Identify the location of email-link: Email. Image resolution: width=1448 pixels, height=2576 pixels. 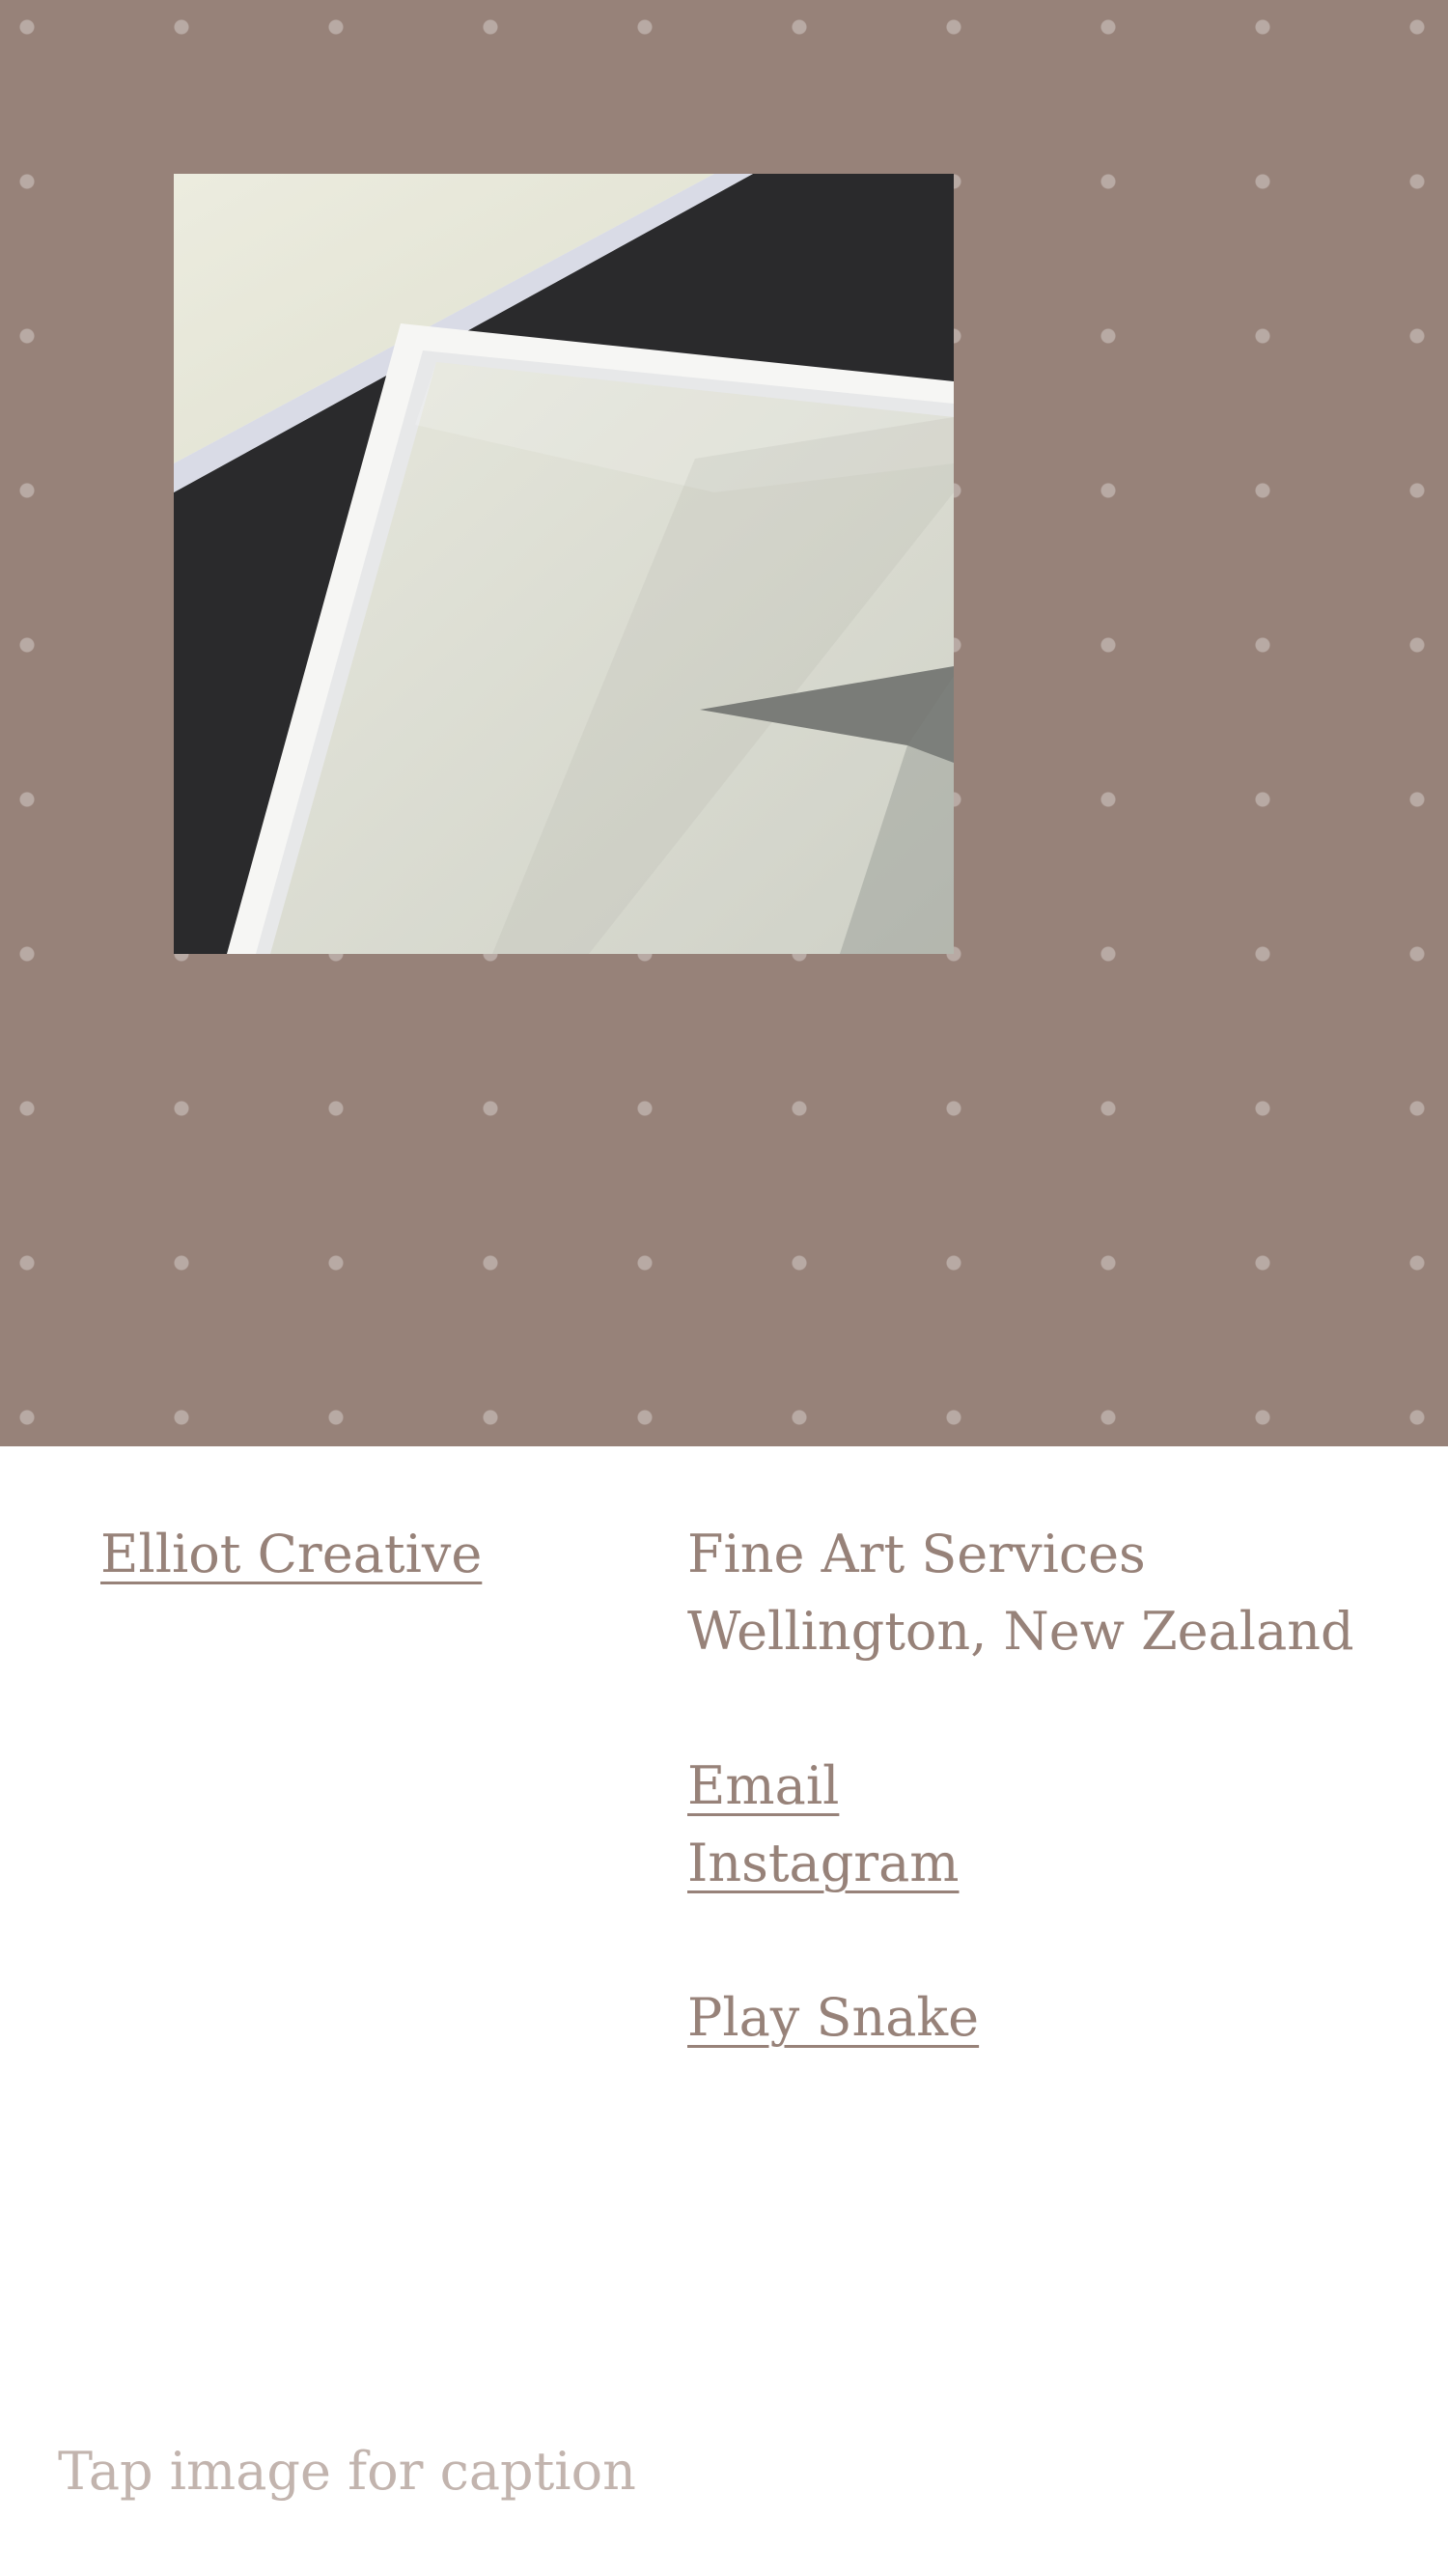
(763, 1786).